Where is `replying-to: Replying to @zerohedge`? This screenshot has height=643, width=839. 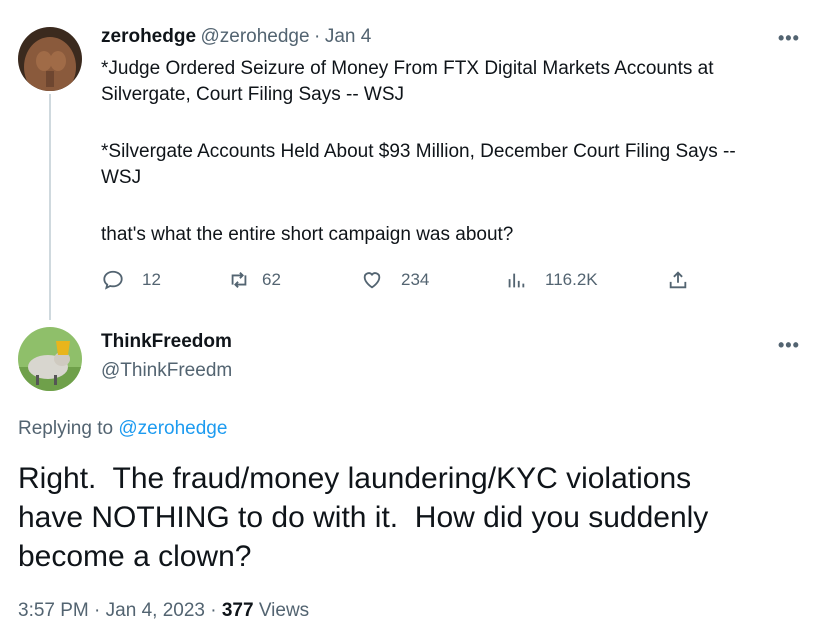
replying-to: Replying to @zerohedge is located at coordinates (122, 429).